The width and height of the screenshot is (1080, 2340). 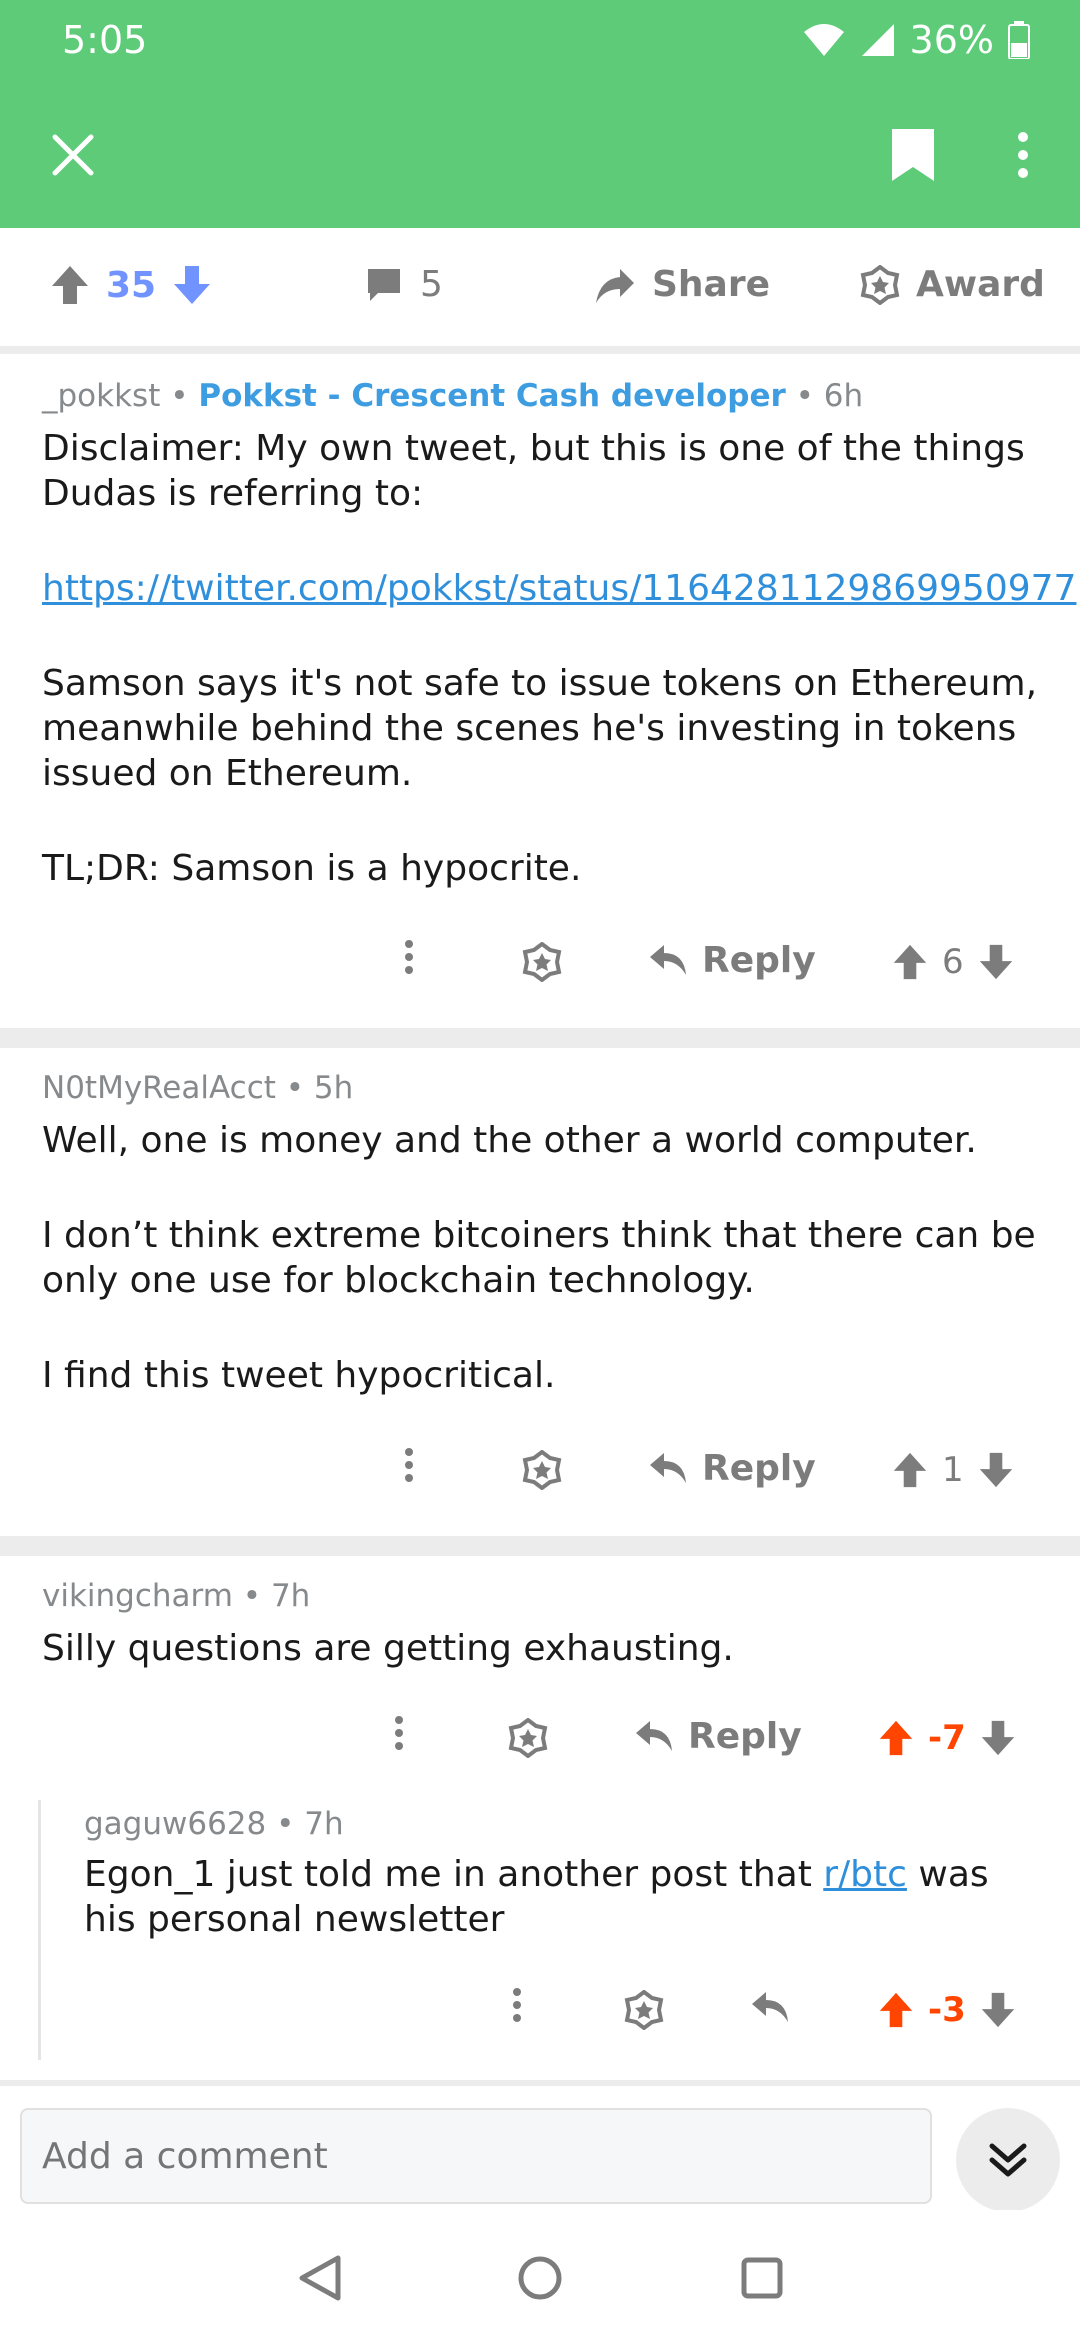 I want to click on battery-icon, so click(x=1019, y=40).